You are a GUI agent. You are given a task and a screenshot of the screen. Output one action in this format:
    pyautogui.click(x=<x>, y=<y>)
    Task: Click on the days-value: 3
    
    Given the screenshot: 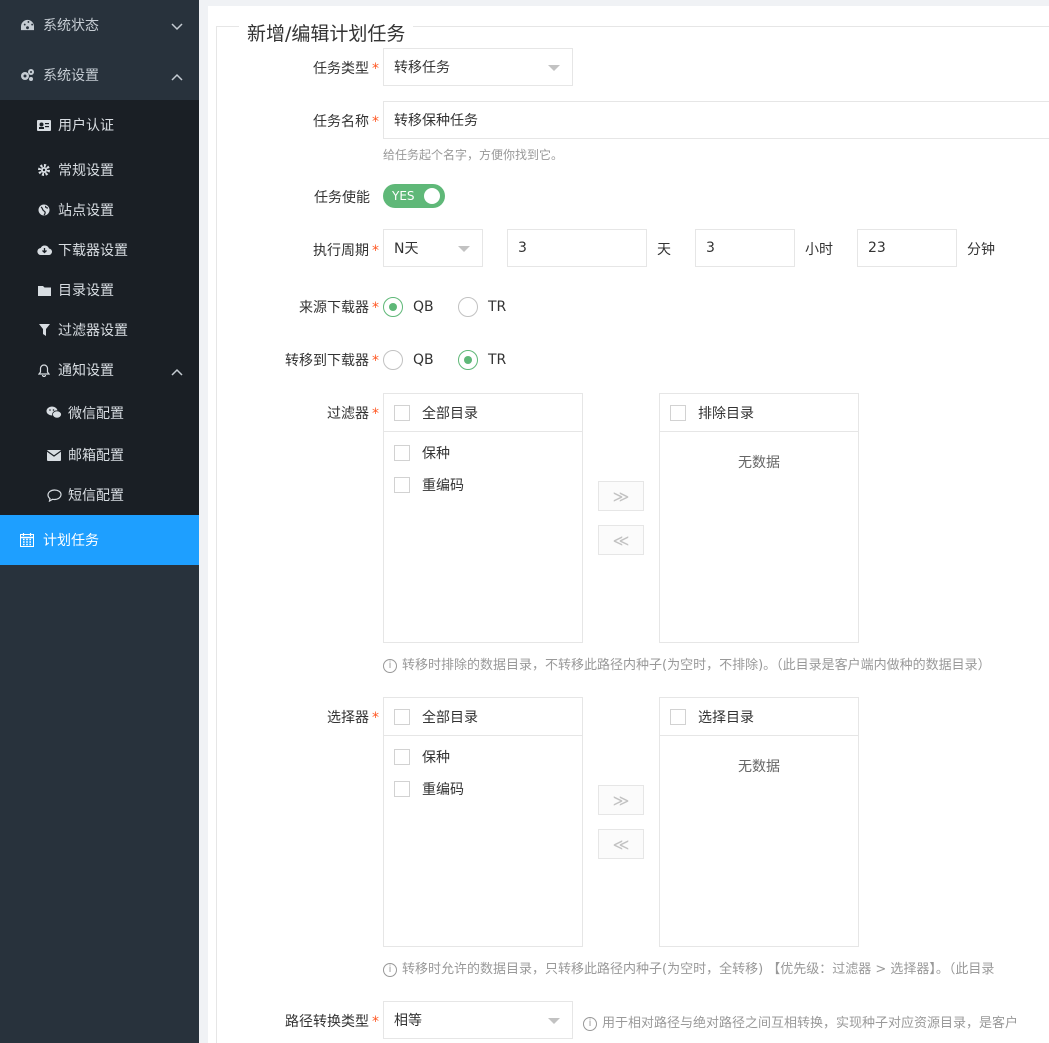 What is the action you would take?
    pyautogui.click(x=522, y=248)
    